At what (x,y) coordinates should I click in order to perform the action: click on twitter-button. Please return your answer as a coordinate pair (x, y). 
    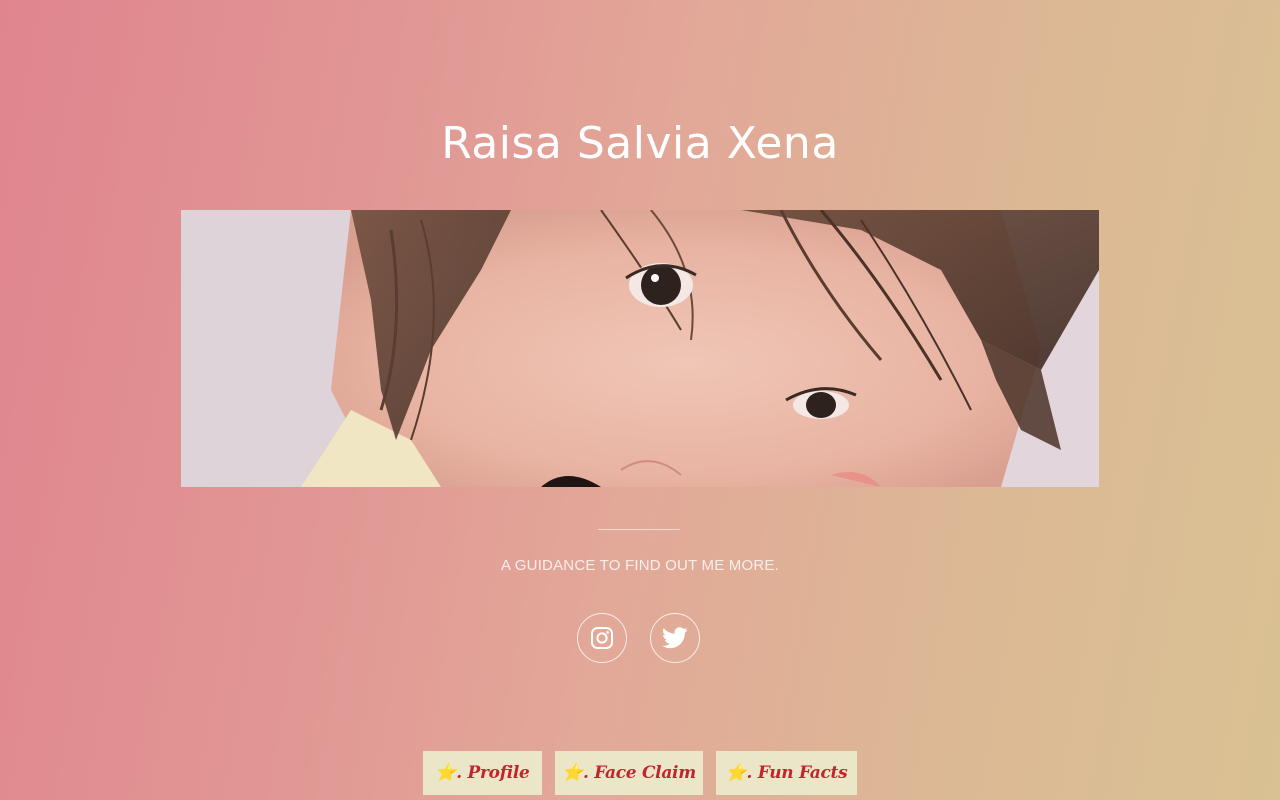
    Looking at the image, I should click on (675, 638).